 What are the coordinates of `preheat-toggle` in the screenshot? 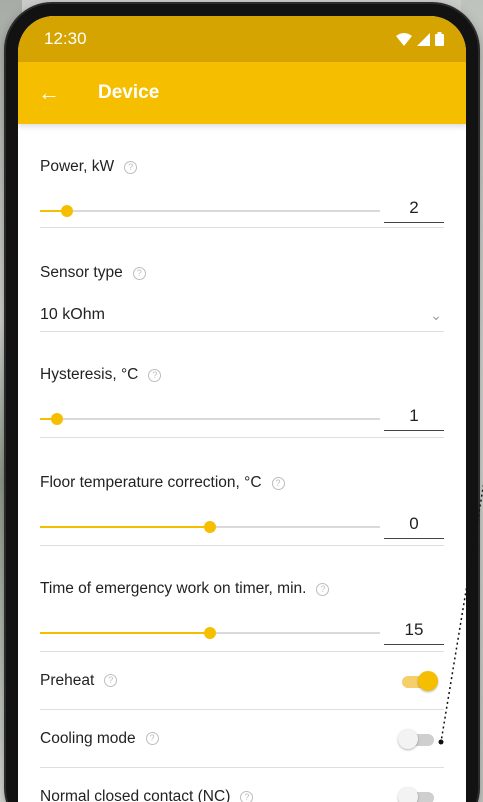 It's located at (419, 680).